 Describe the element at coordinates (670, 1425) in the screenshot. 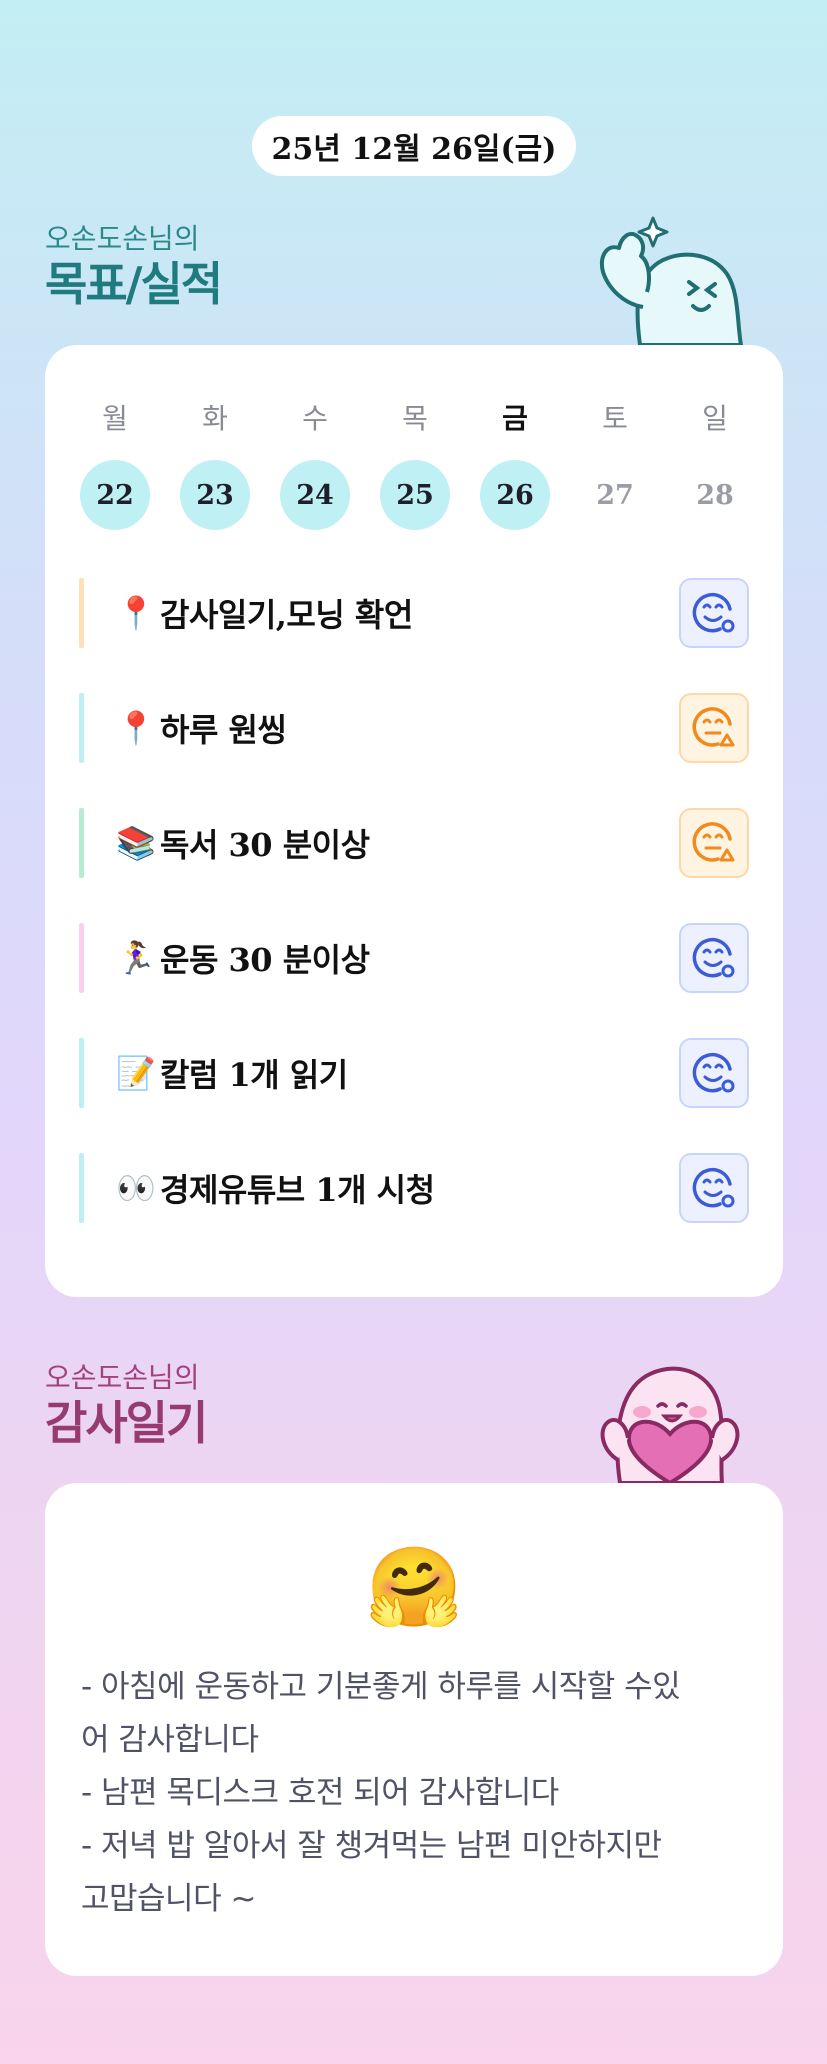

I see `heart-hug-mascot-icon` at that location.